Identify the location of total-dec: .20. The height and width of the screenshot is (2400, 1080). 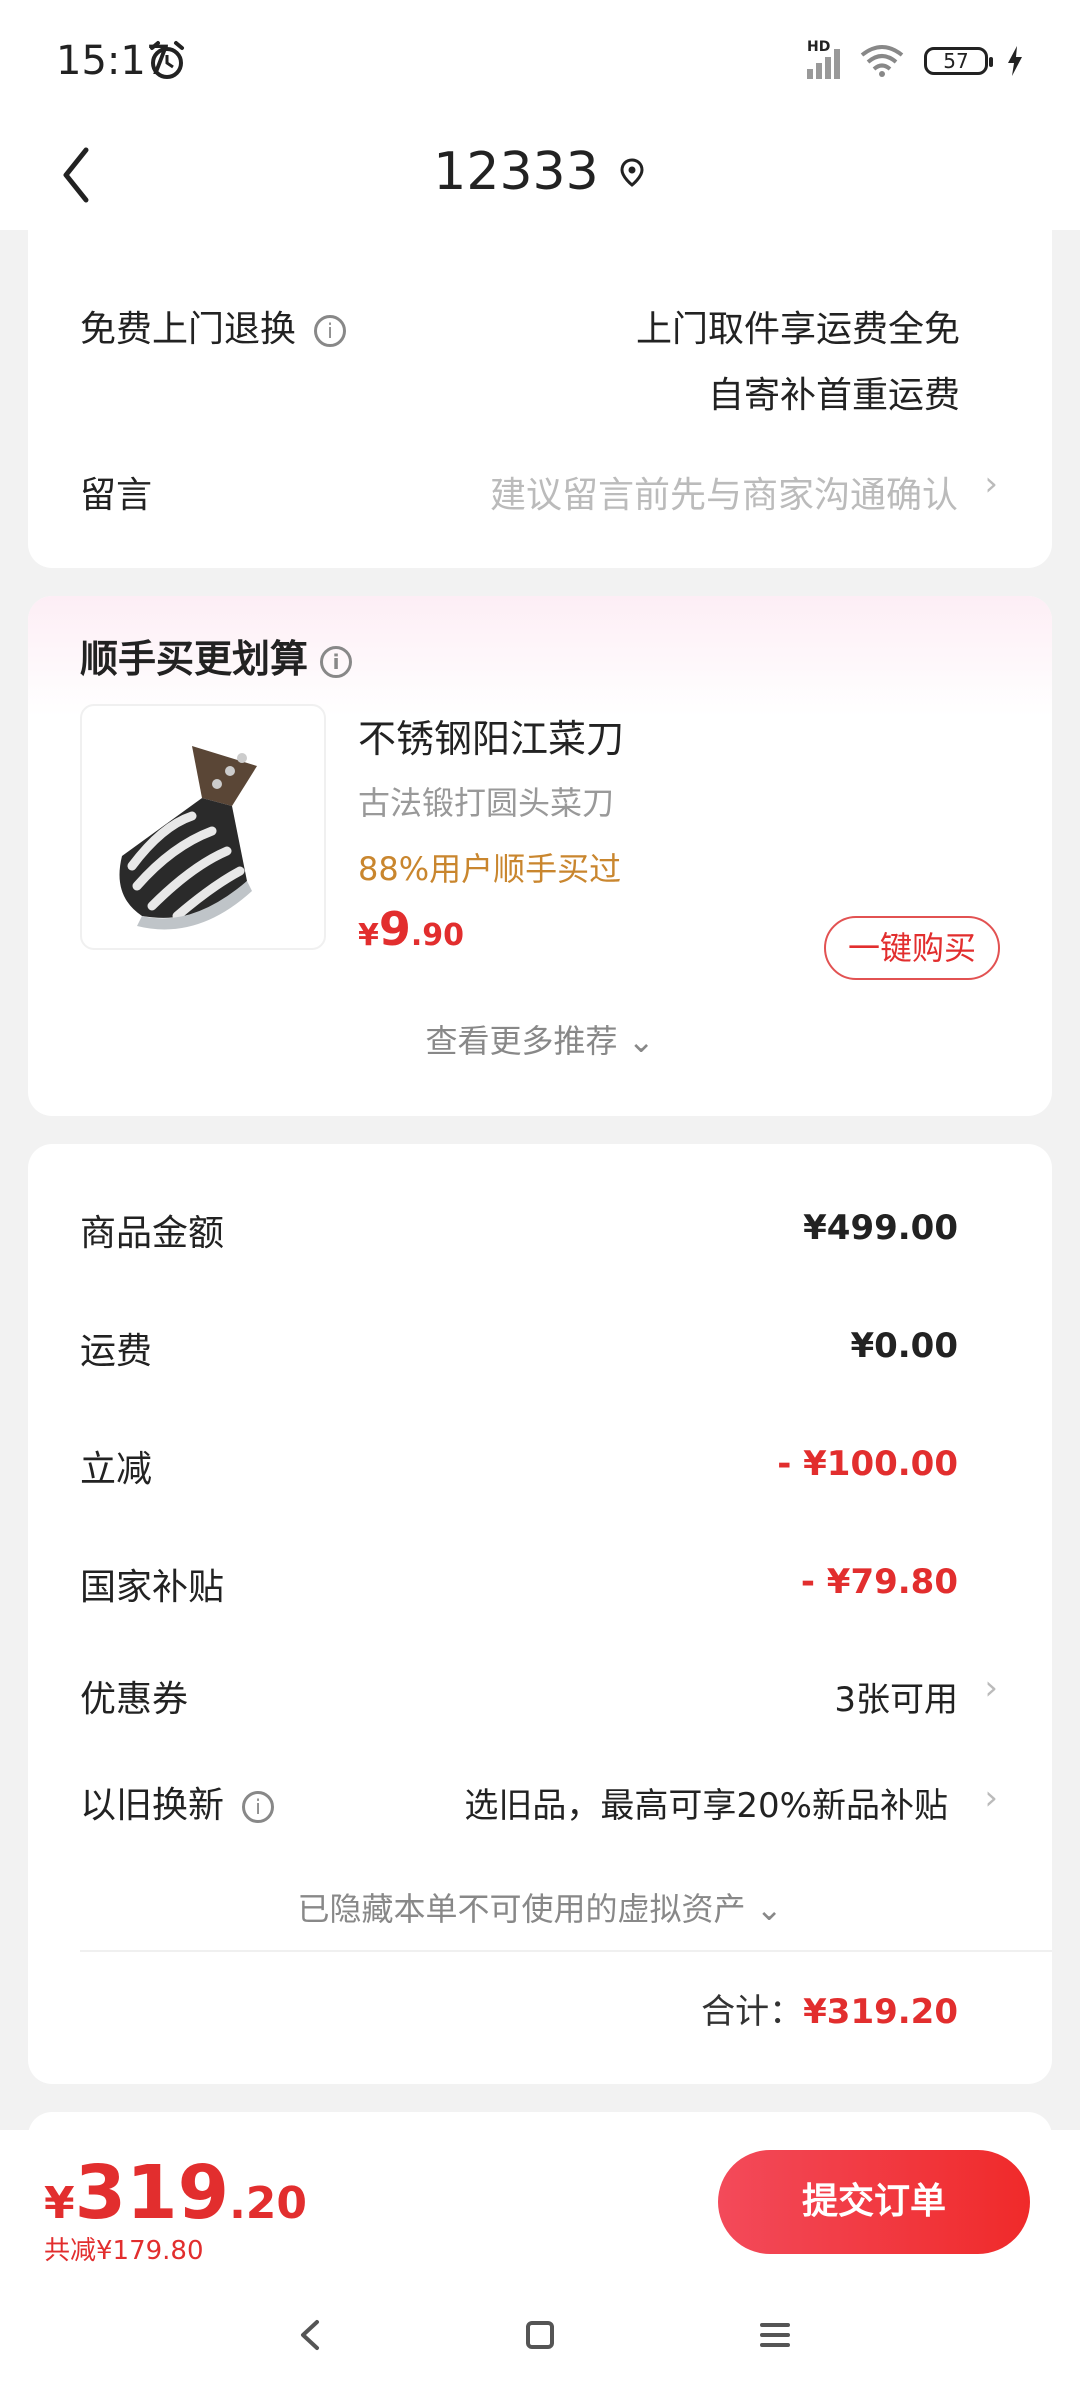
(268, 2203).